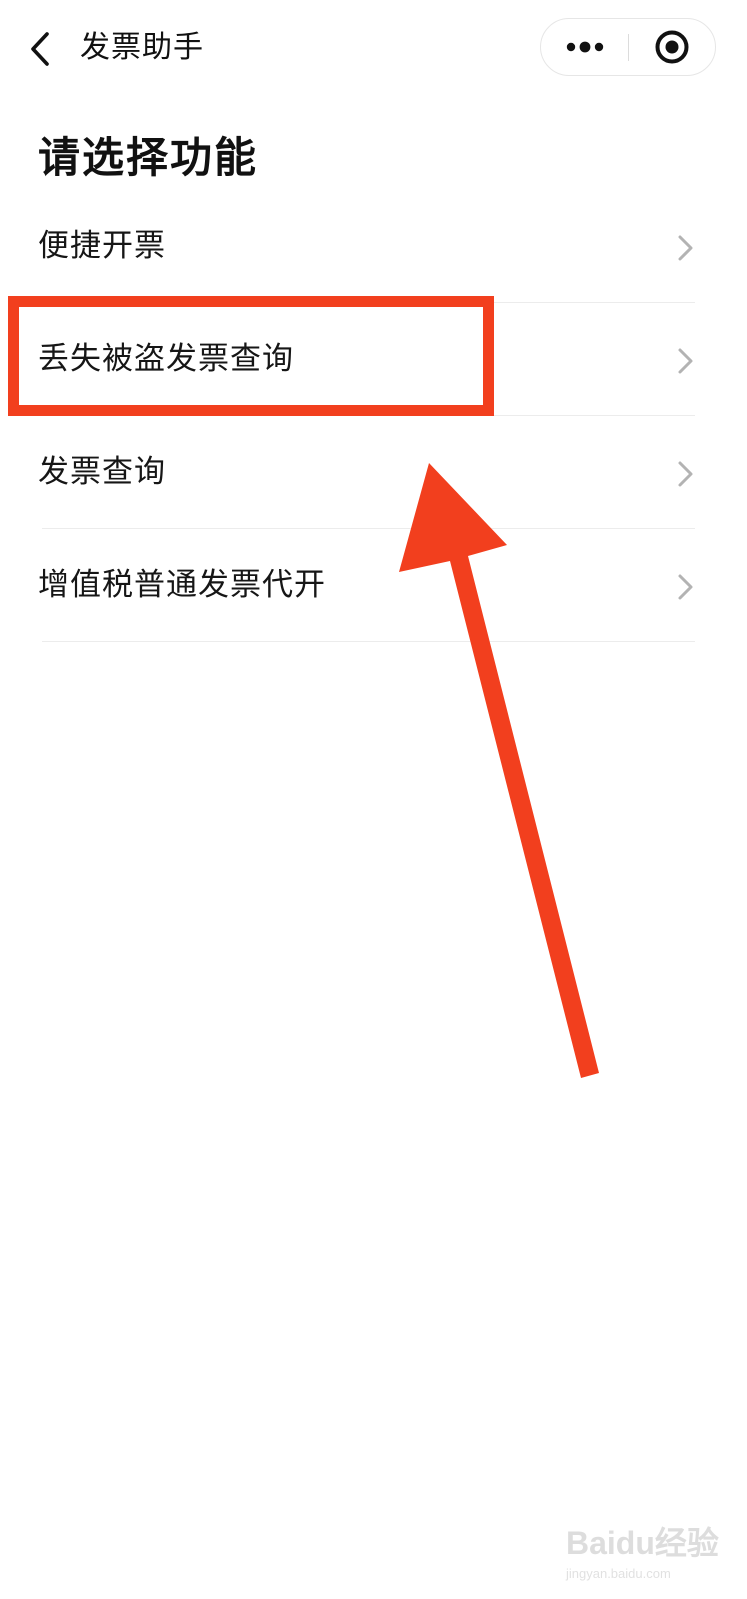  I want to click on back-button, so click(40, 49).